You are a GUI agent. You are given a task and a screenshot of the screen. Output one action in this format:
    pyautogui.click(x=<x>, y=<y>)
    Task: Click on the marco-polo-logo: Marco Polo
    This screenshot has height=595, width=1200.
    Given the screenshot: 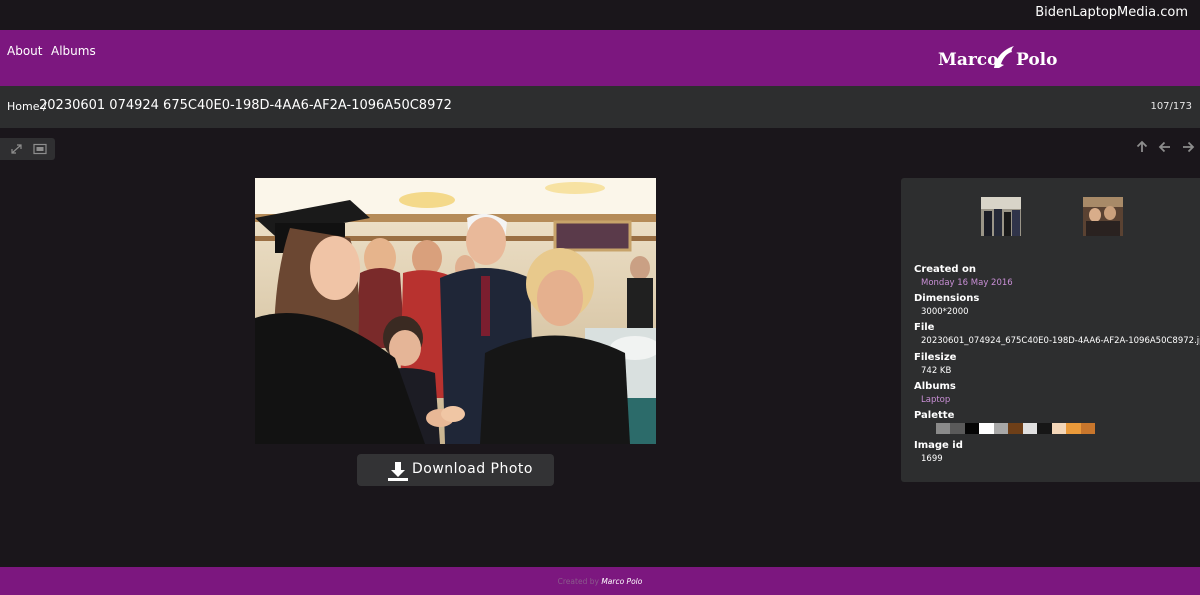 What is the action you would take?
    pyautogui.click(x=998, y=58)
    